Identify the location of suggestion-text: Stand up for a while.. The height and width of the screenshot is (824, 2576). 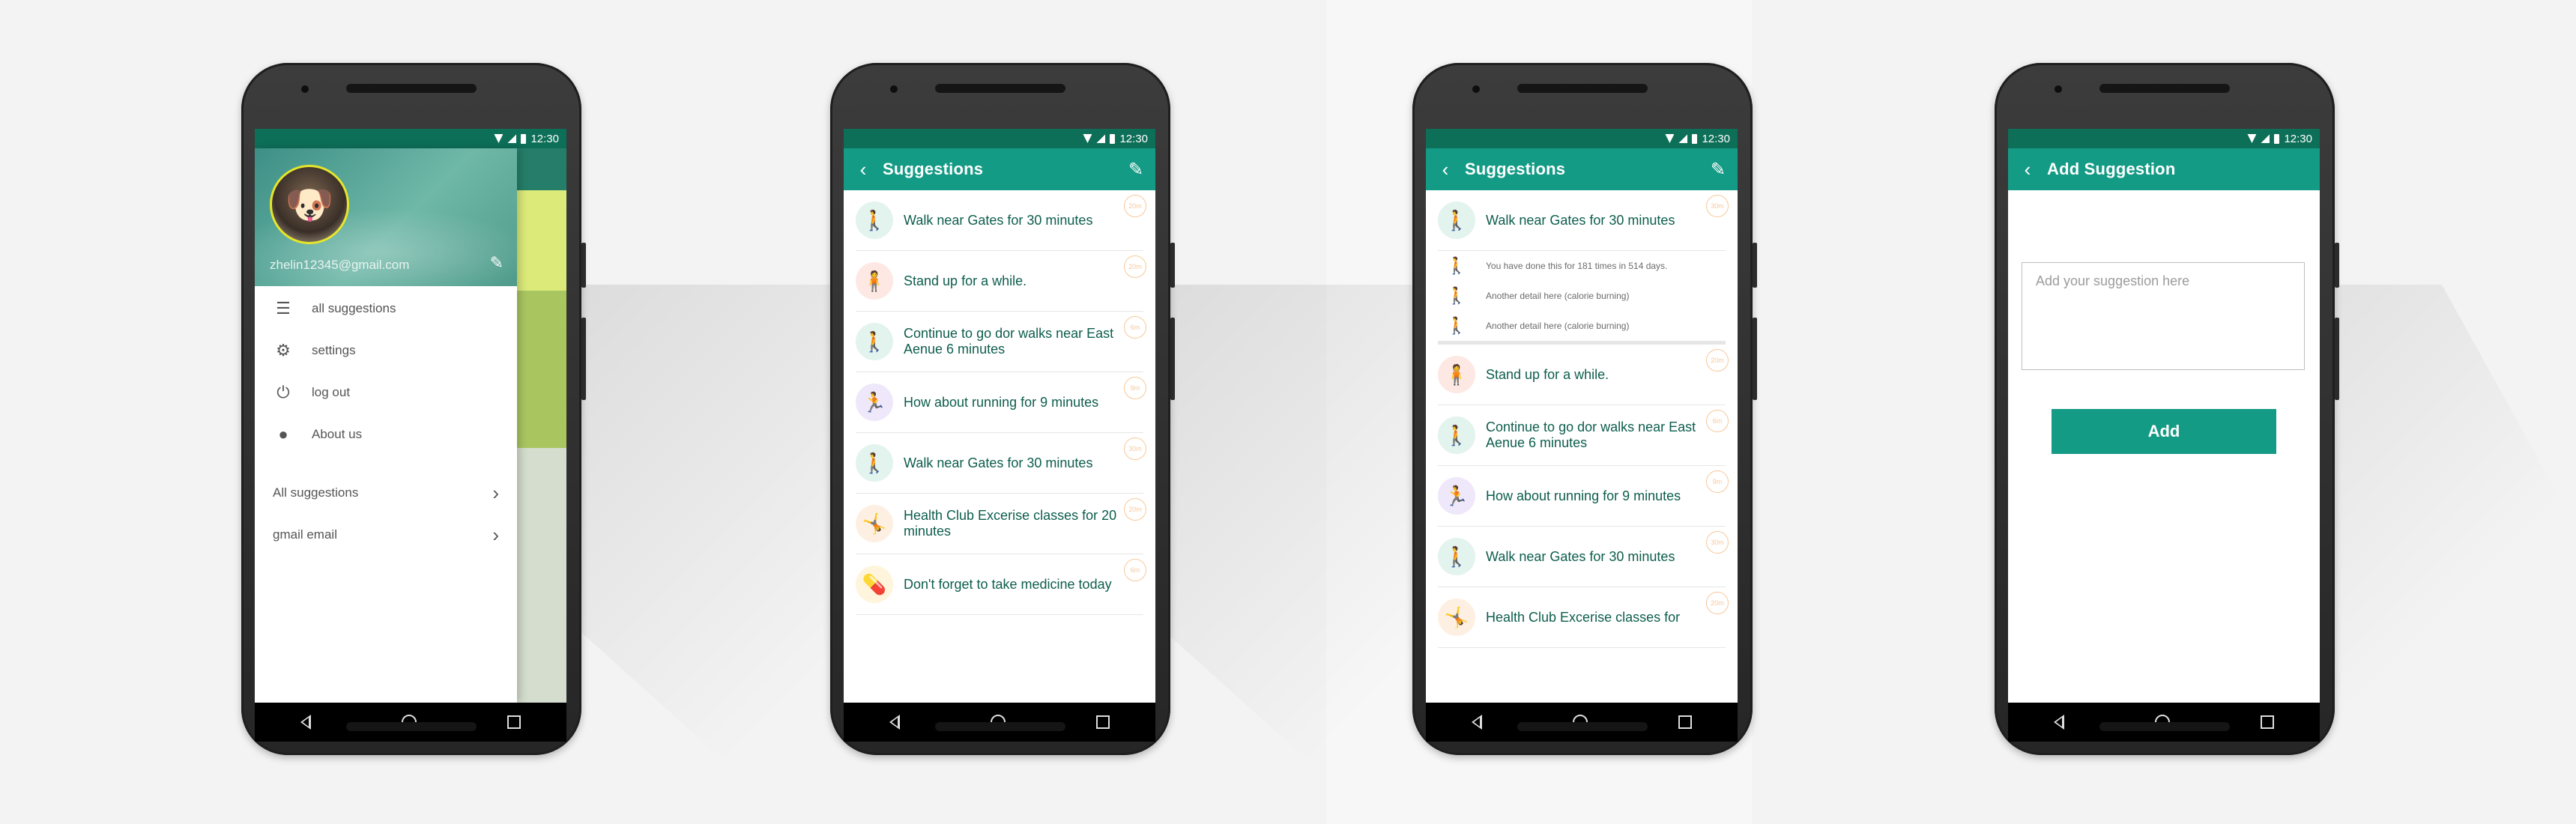
(965, 281).